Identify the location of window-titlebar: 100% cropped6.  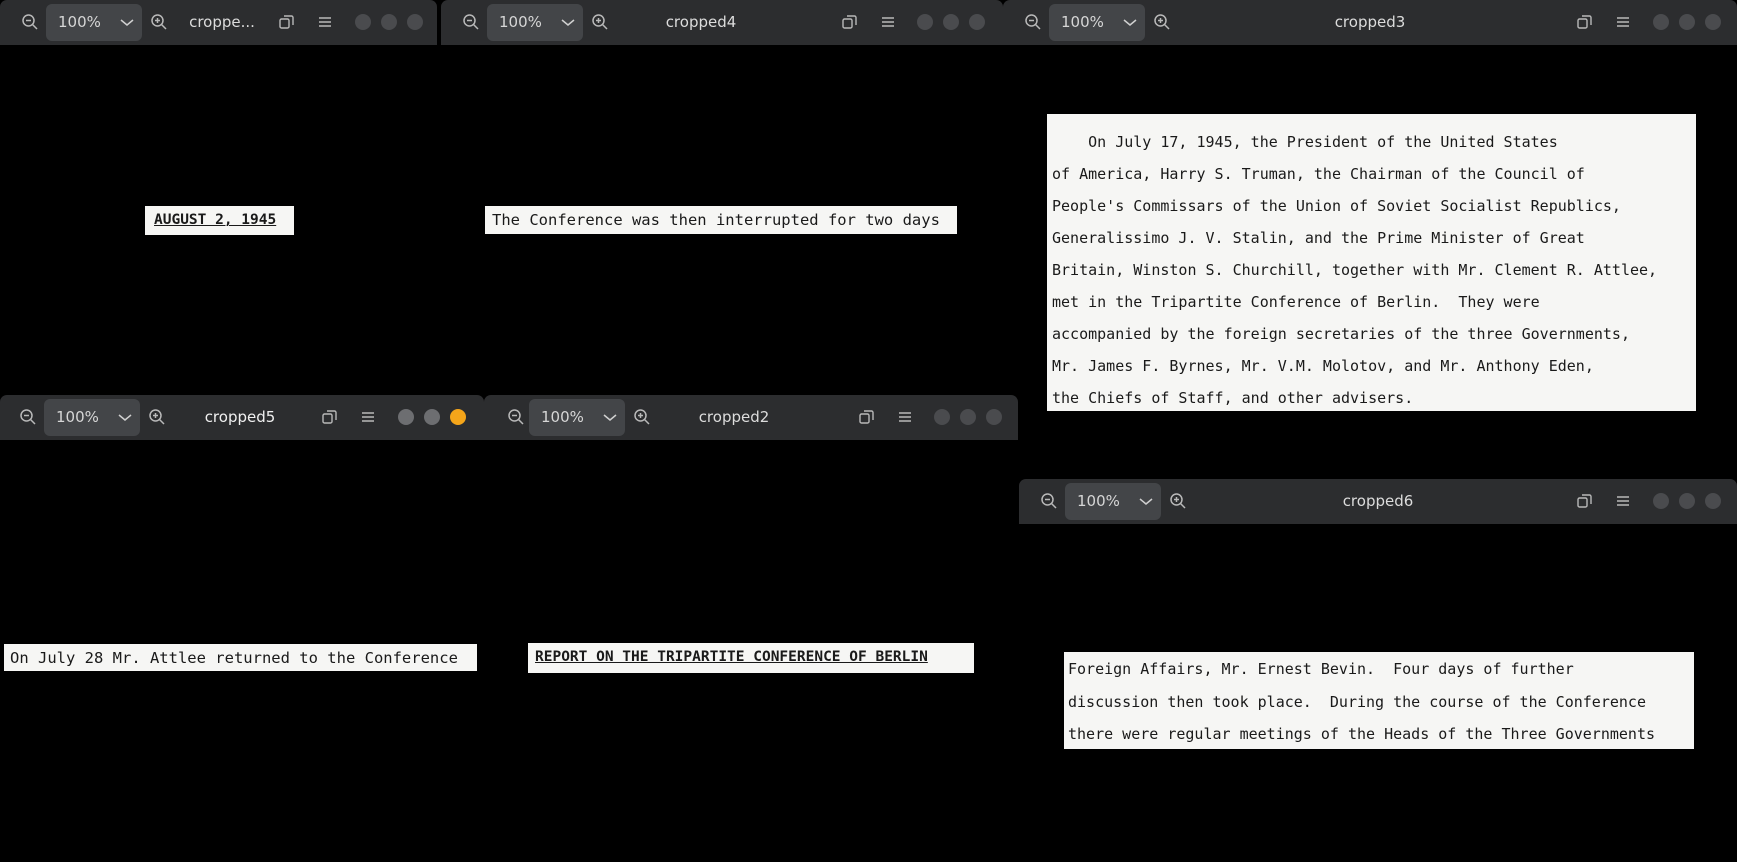
(1378, 501).